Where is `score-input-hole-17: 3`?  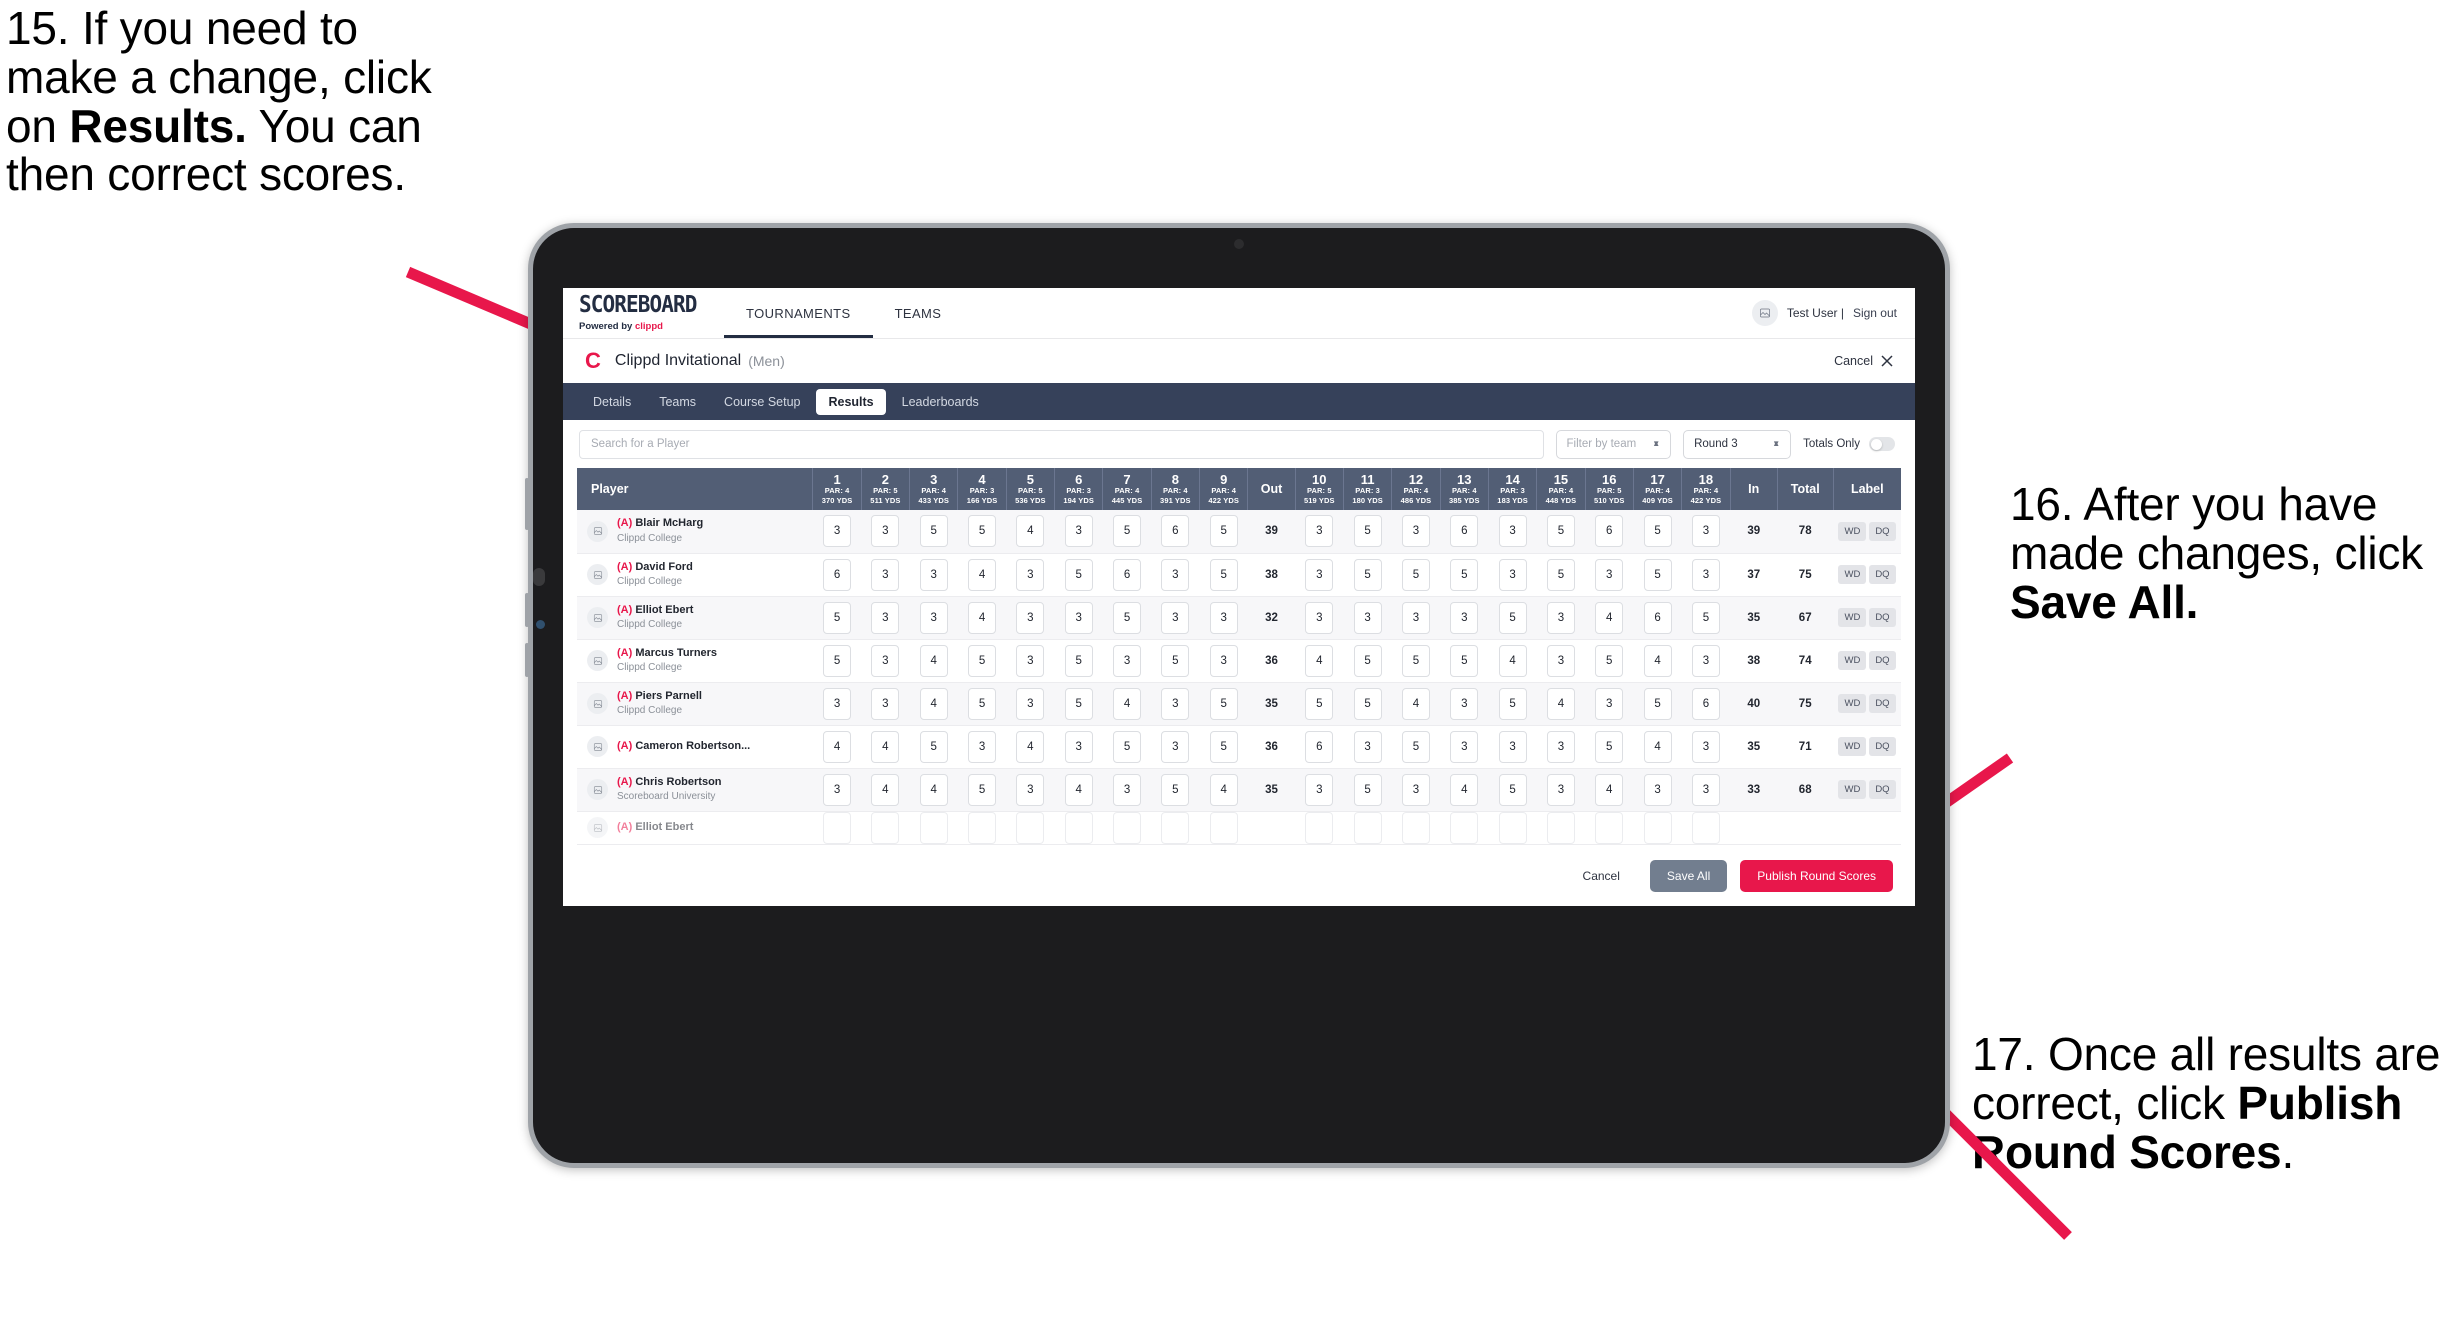 score-input-hole-17: 3 is located at coordinates (1657, 789).